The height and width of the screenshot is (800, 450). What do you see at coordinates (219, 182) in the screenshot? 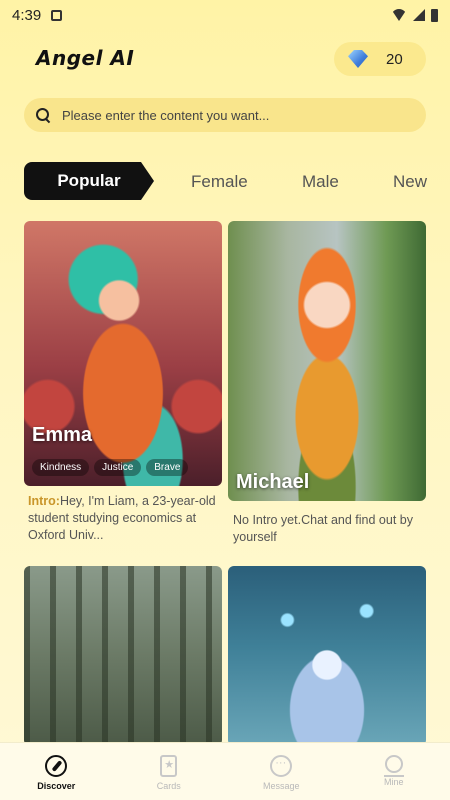
I see `tab-female: Female` at bounding box center [219, 182].